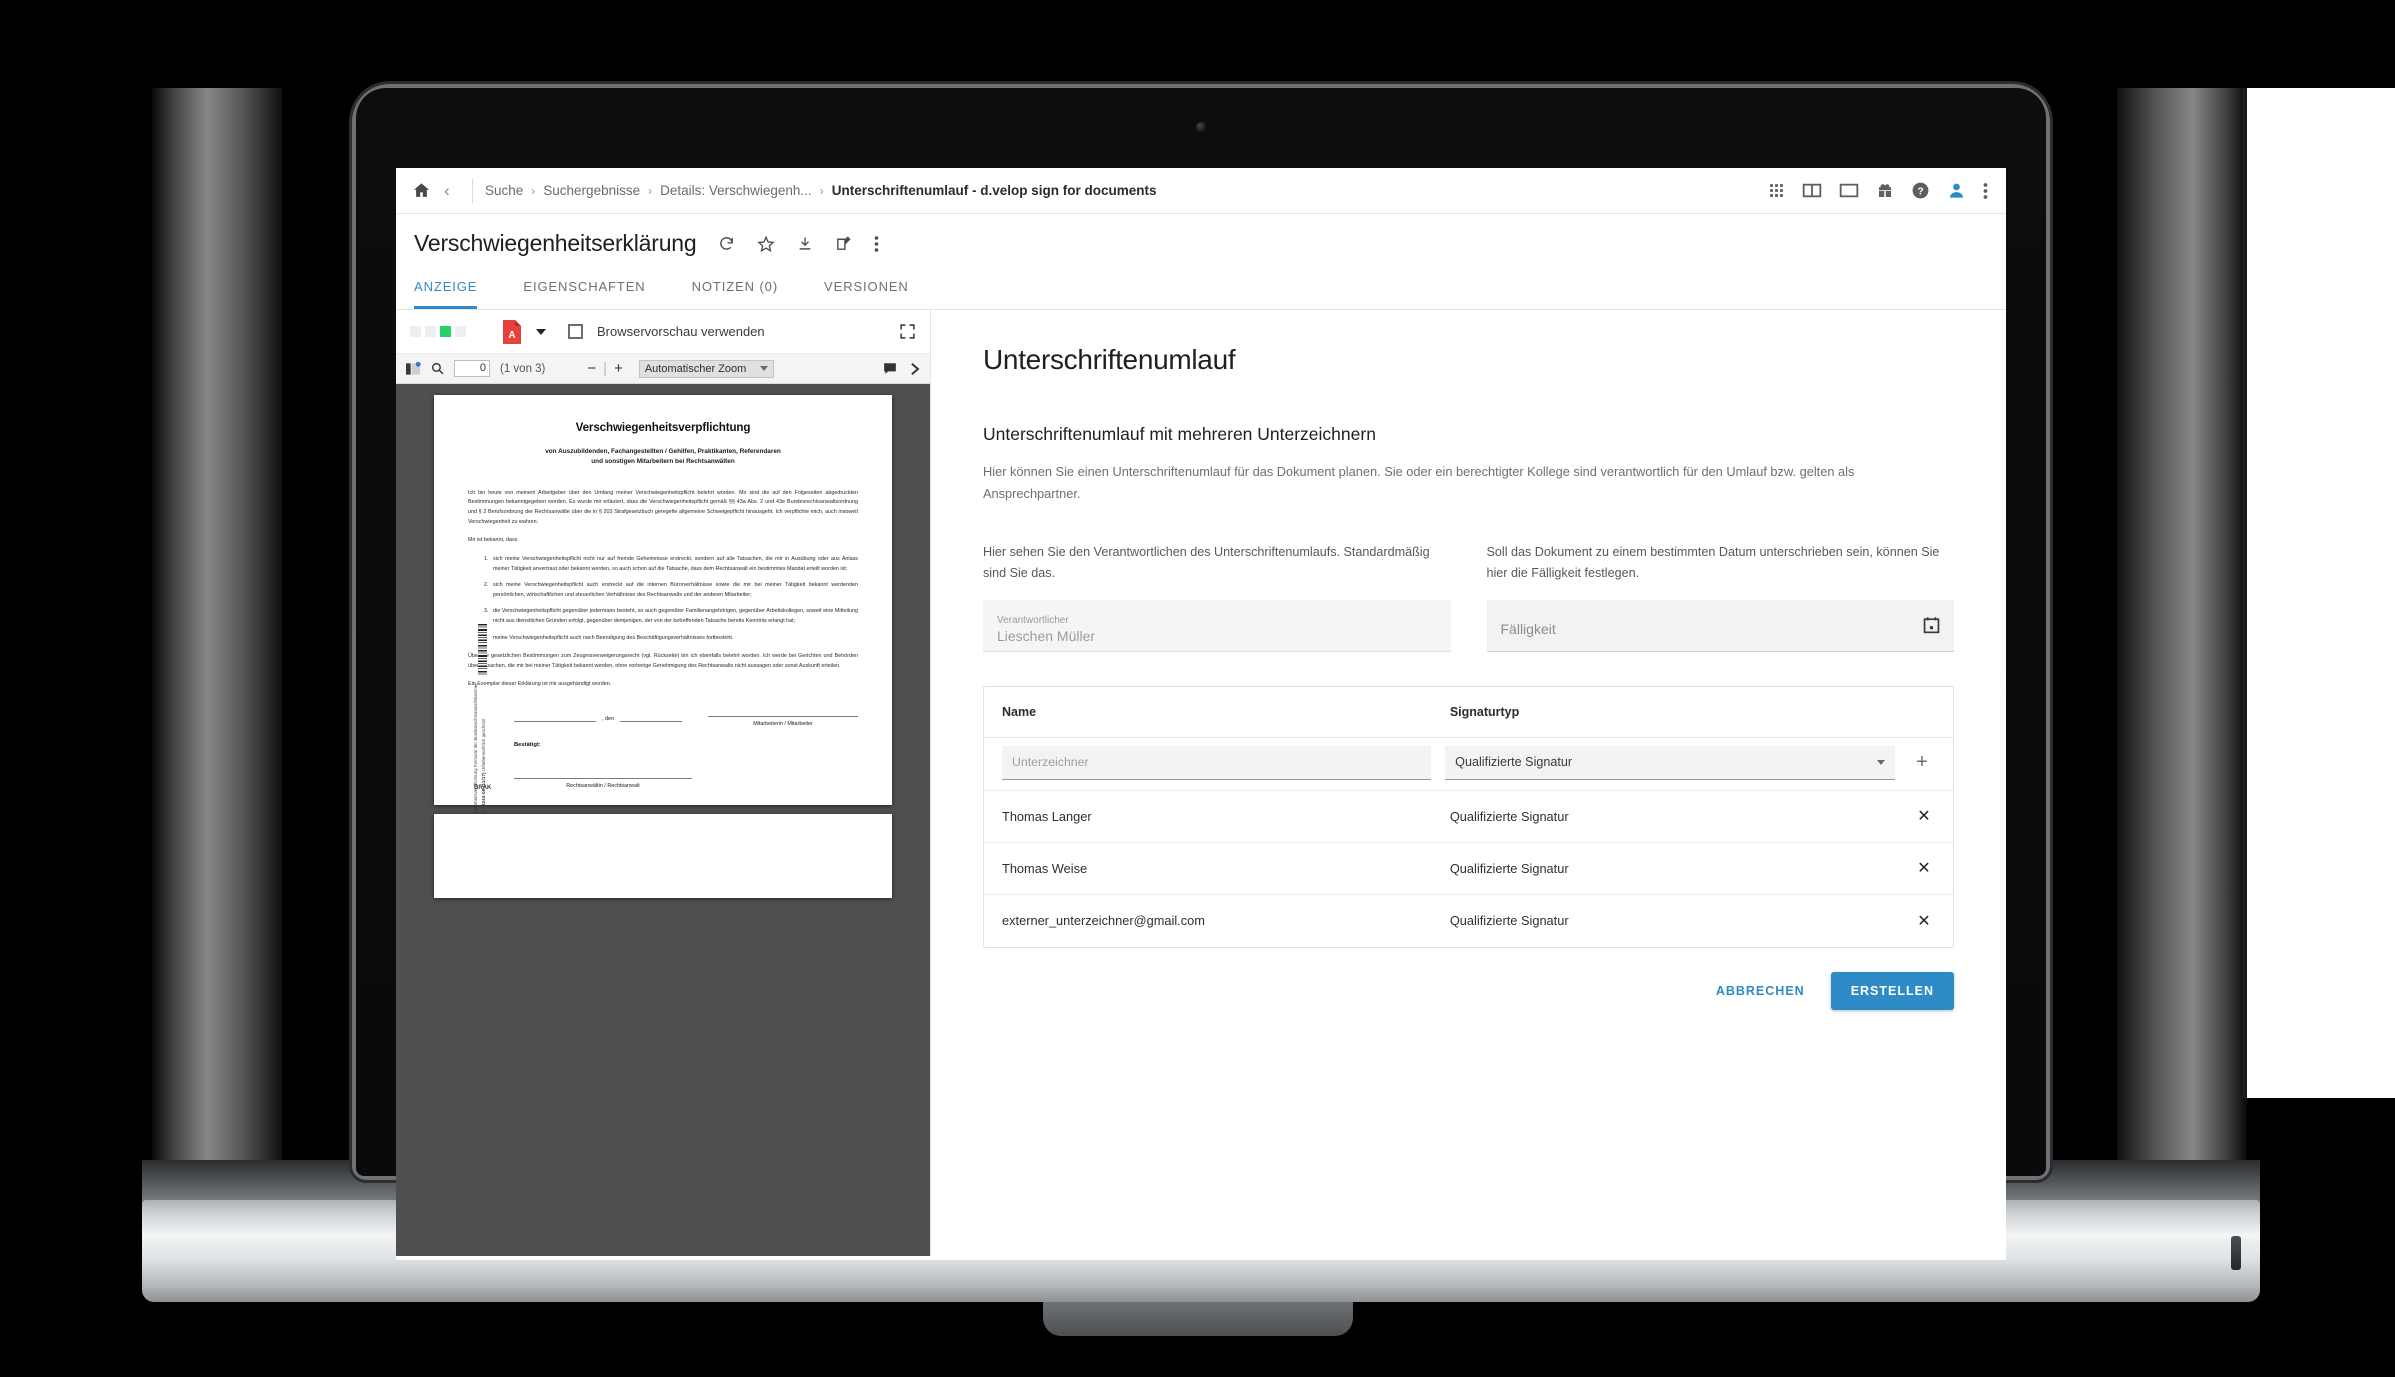  What do you see at coordinates (483, 744) in the screenshot?
I see `margin-text-4: Urheberrechtlich geschützt` at bounding box center [483, 744].